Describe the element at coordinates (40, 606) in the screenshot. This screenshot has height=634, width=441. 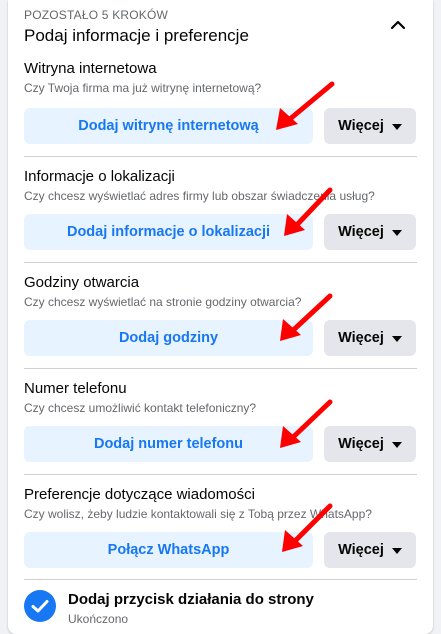
I see `checkmark-circle-icon` at that location.